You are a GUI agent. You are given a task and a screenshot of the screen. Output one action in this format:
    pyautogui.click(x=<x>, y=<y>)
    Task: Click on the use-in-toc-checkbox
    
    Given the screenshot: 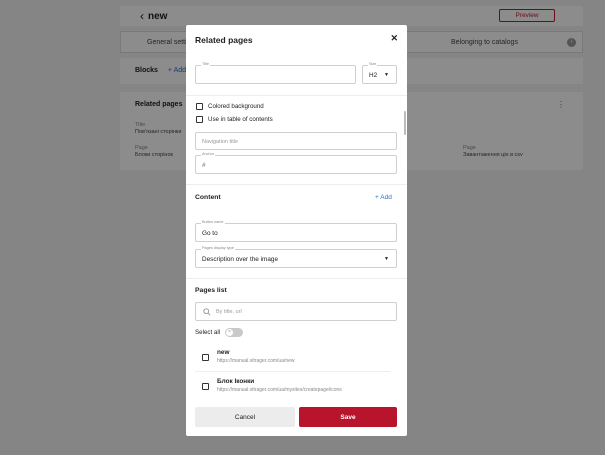 What is the action you would take?
    pyautogui.click(x=199, y=119)
    